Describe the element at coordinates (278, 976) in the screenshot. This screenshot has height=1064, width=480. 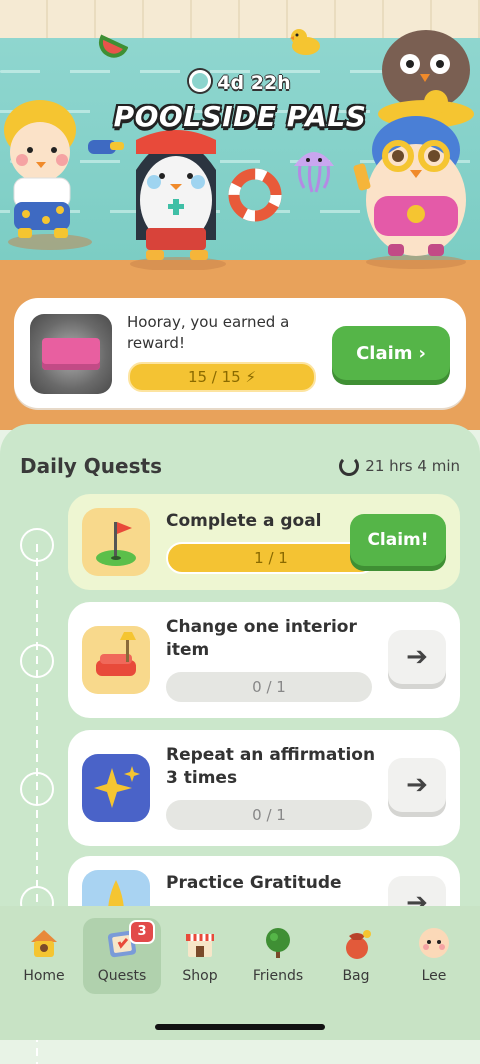
I see `nav-label: Friends` at that location.